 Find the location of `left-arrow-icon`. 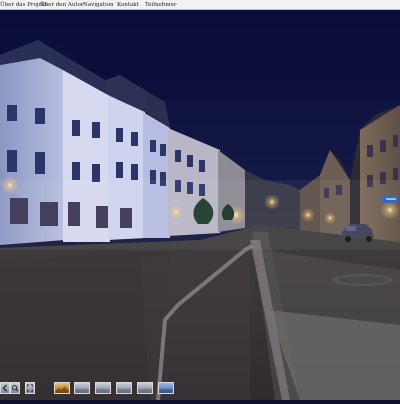

left-arrow-icon is located at coordinates (5, 388).